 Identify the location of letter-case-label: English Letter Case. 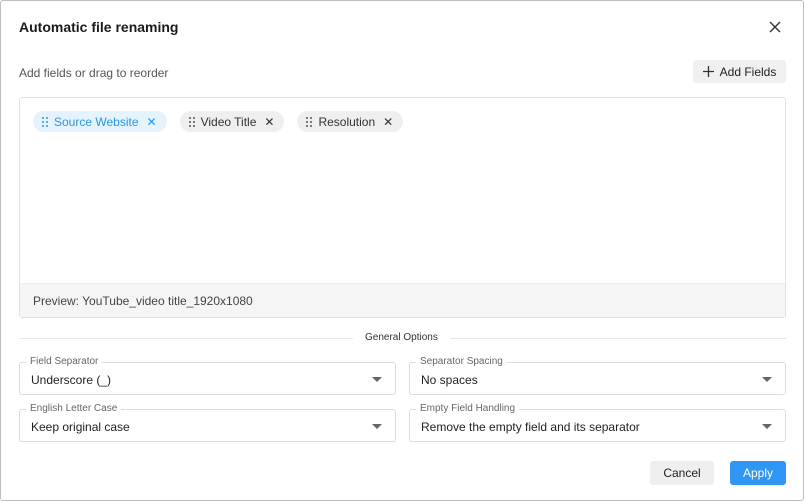
(74, 409).